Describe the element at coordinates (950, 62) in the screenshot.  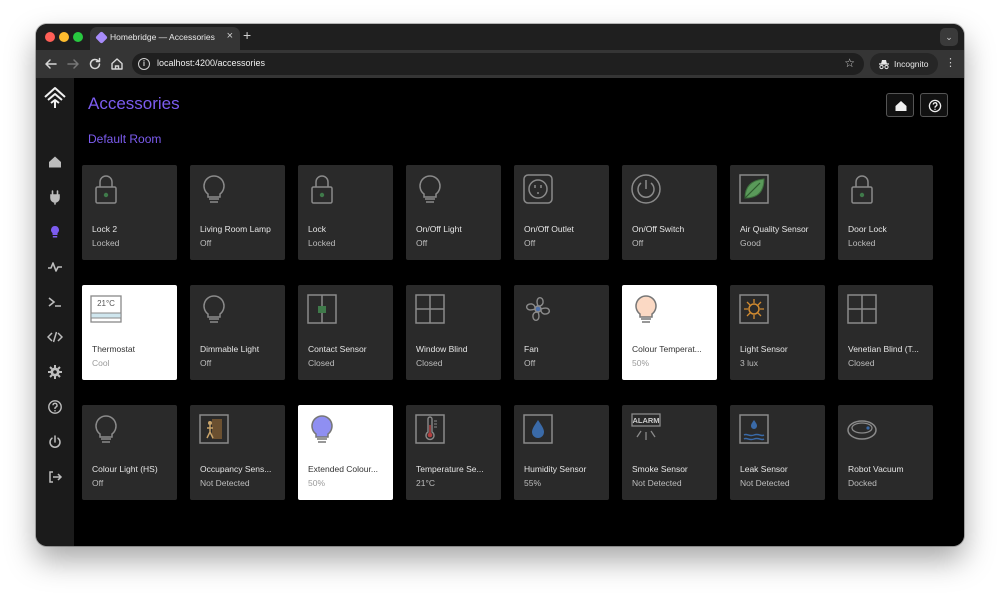
I see `browser-menu-icon: ⋮` at that location.